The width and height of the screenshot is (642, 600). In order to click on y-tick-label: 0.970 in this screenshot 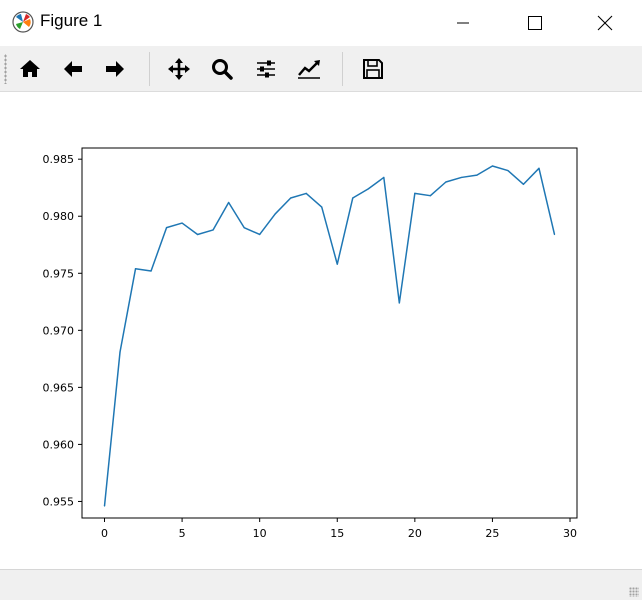, I will do `click(59, 330)`.